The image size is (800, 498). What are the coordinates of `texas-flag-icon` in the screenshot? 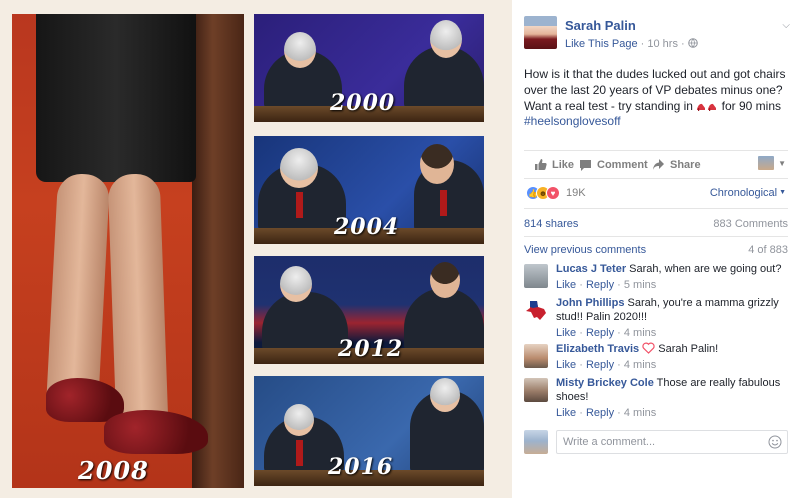 It's located at (536, 310).